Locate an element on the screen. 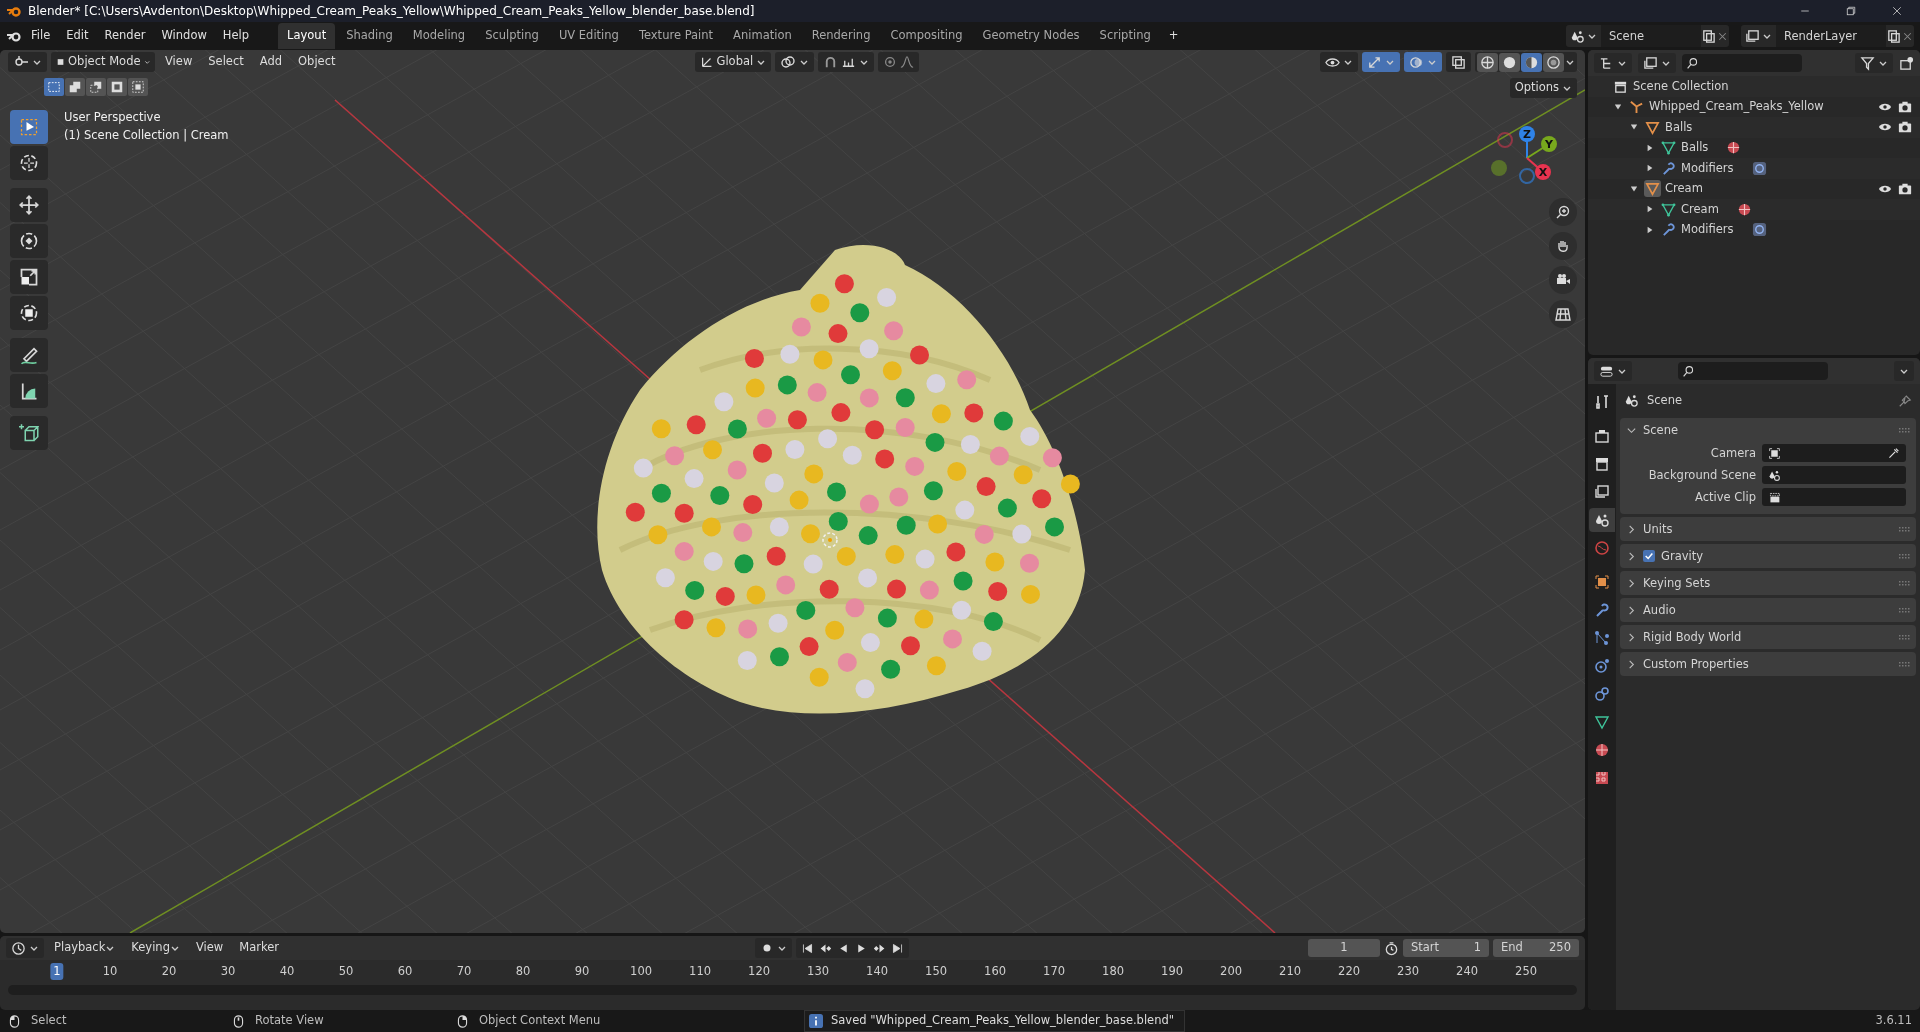 This screenshot has width=1920, height=1032. grid-icon is located at coordinates (1563, 314).